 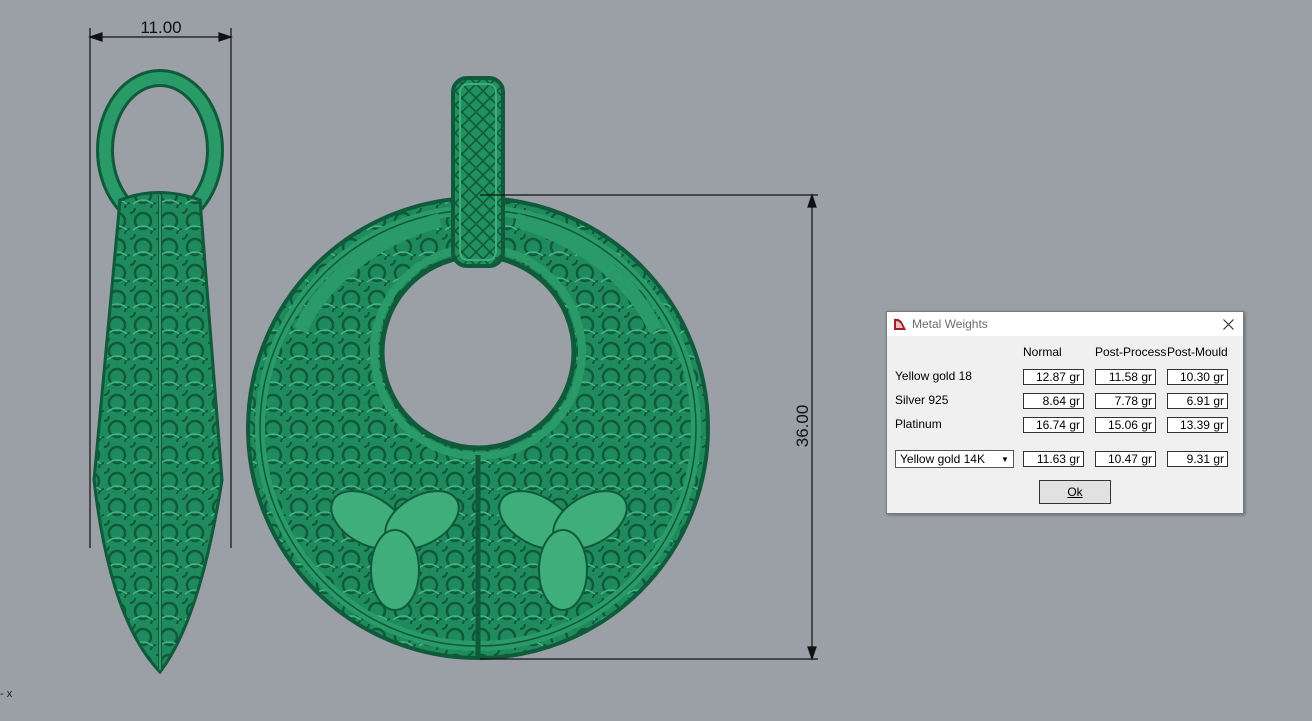 What do you see at coordinates (1125, 459) in the screenshot?
I see `selected-metal-post-process-field: 10.47 gr` at bounding box center [1125, 459].